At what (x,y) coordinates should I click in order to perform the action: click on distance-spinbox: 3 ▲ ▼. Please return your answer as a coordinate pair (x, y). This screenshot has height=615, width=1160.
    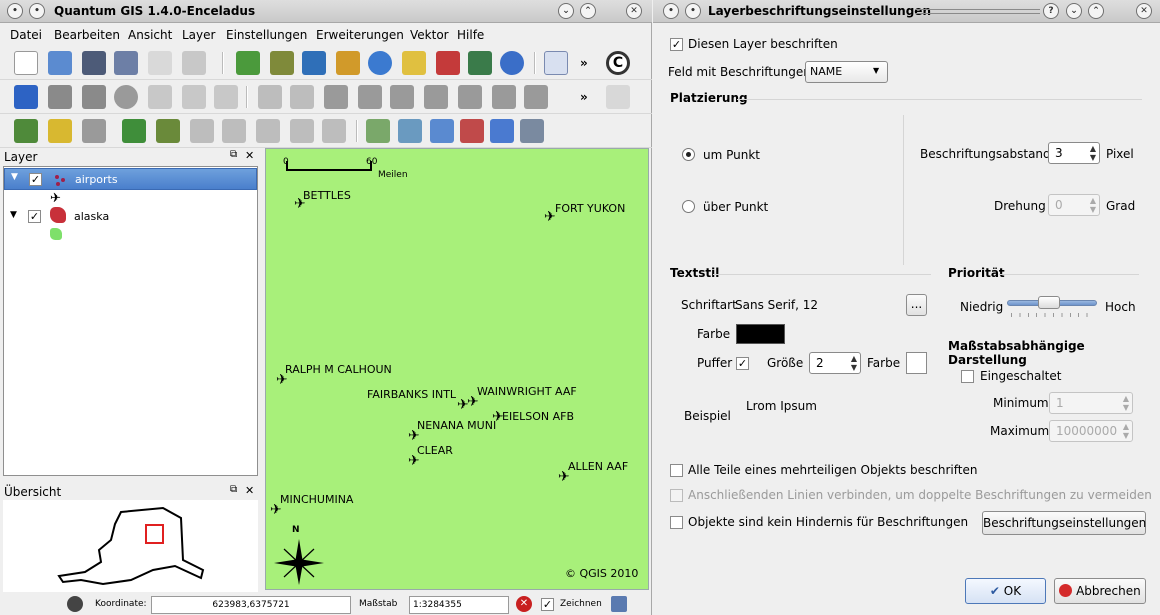
    Looking at the image, I should click on (1074, 153).